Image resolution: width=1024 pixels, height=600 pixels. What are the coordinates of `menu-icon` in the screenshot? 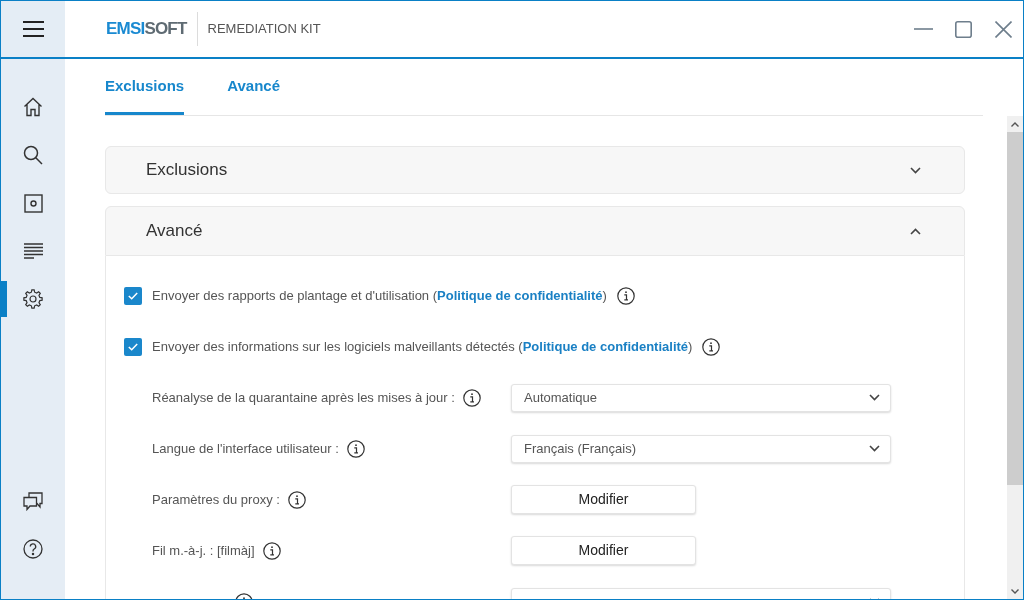 It's located at (33, 29).